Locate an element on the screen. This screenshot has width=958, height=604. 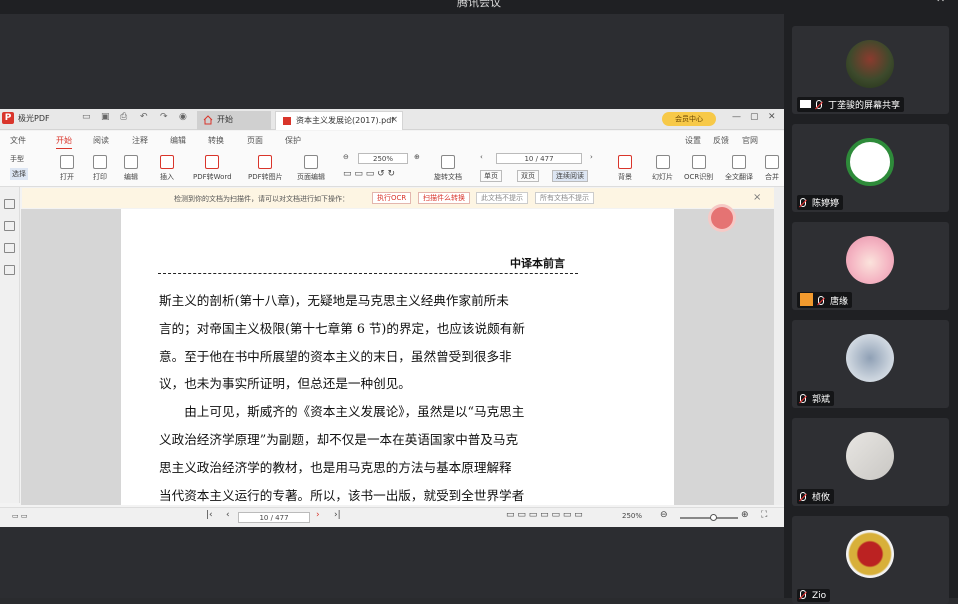
settings-icon: ◉ is located at coordinates (183, 117).